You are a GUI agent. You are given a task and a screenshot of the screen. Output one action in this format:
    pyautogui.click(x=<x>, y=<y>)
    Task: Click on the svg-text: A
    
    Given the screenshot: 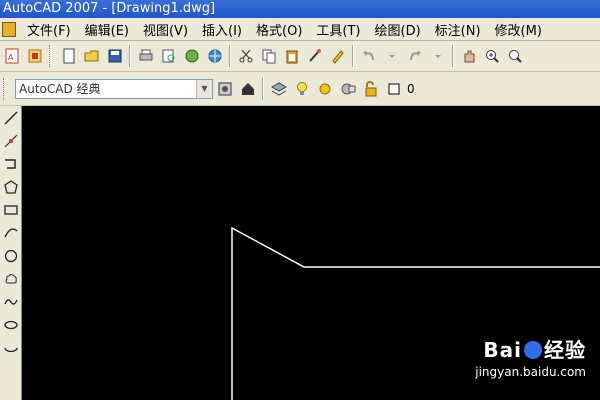 What is the action you would take?
    pyautogui.click(x=11, y=57)
    